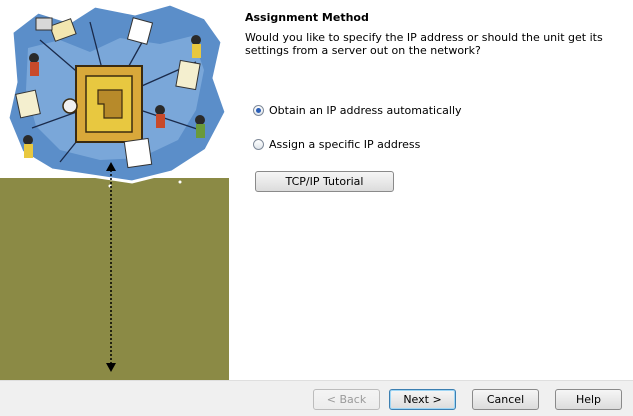 The image size is (633, 416). What do you see at coordinates (346, 399) in the screenshot?
I see `back-button: < Back` at bounding box center [346, 399].